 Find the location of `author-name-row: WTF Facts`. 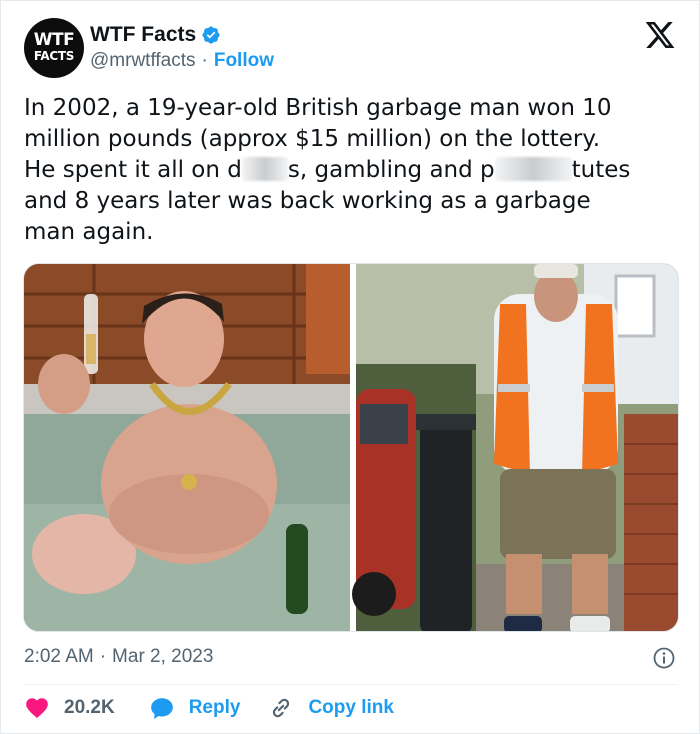

author-name-row: WTF Facts is located at coordinates (155, 35).